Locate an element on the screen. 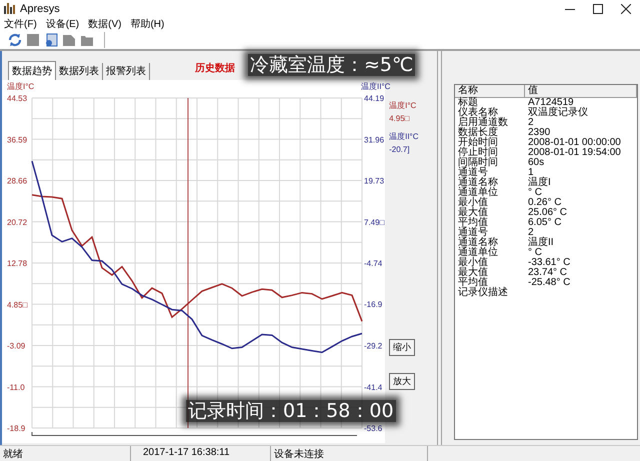 Image resolution: width=640 pixels, height=461 pixels. menu-item: 设备(E) is located at coordinates (63, 24).